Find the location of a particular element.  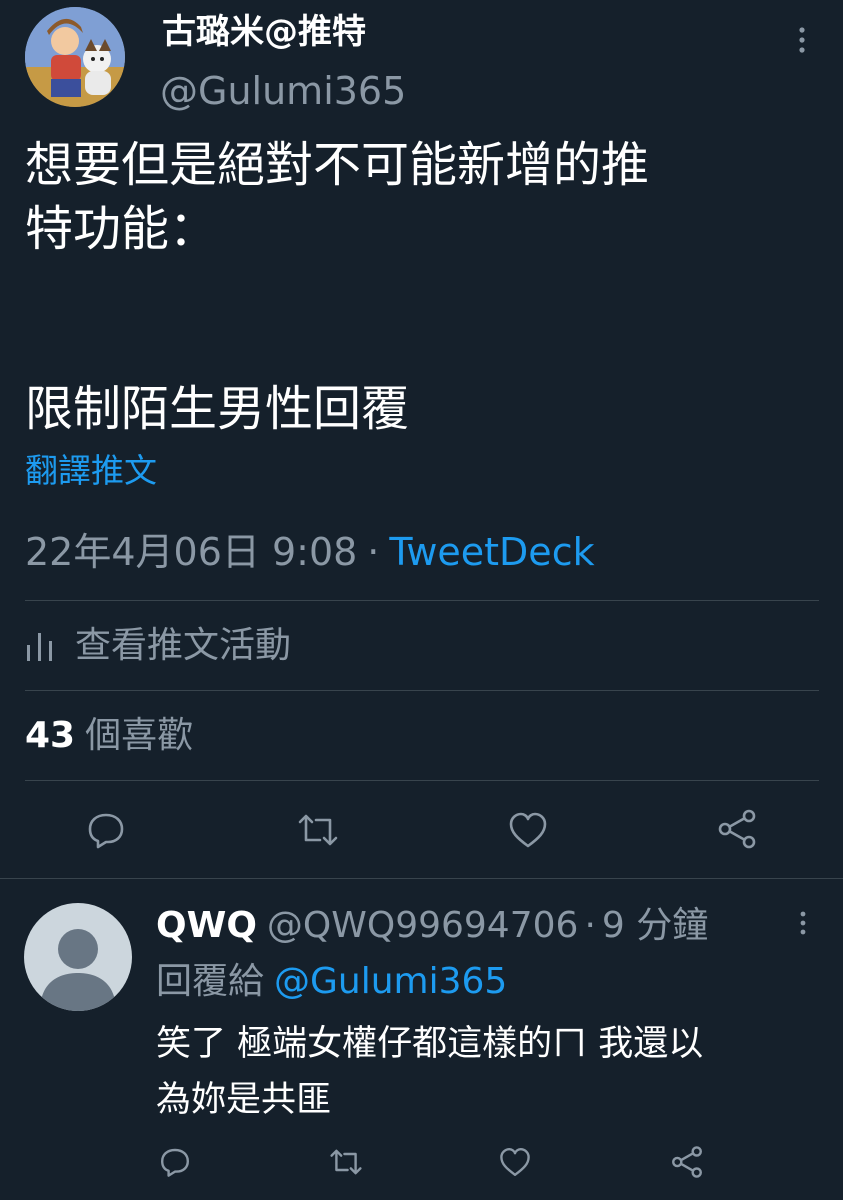

replying-to: 回覆給 @Gulumi365 is located at coordinates (331, 982).